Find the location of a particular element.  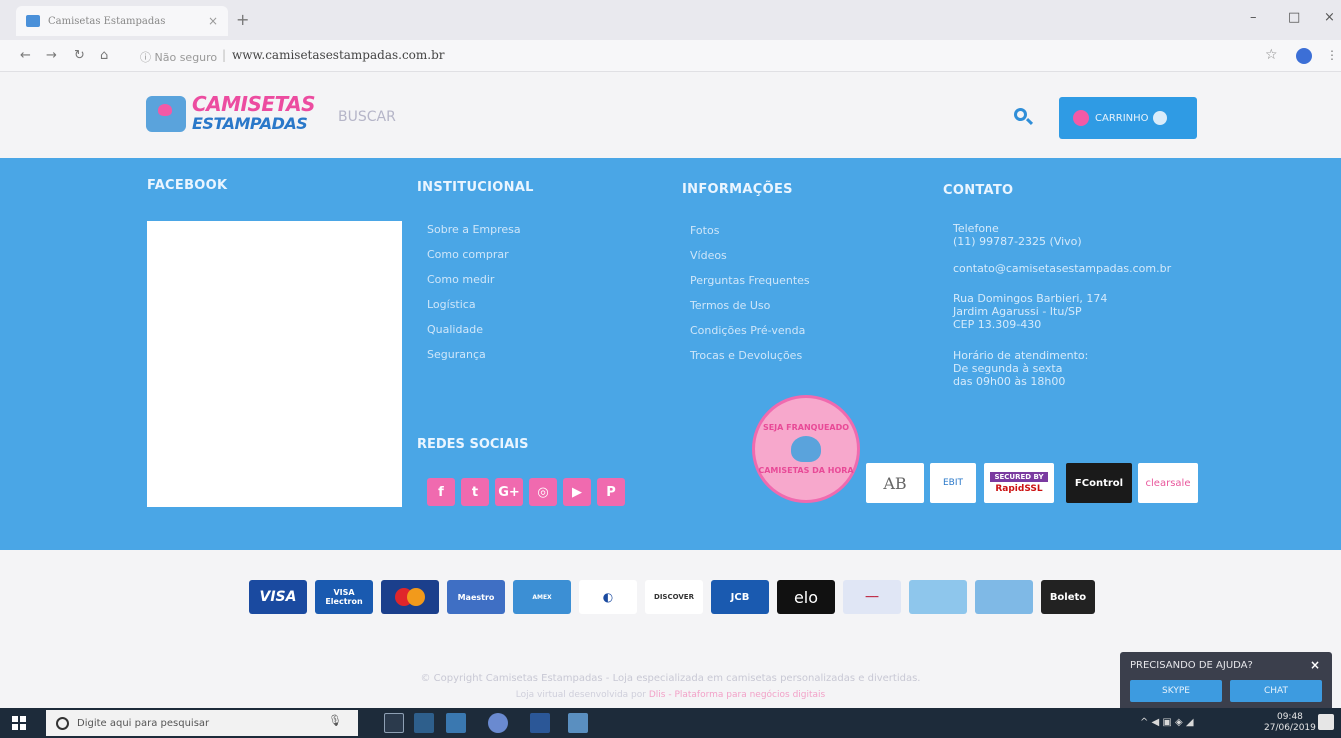

seal-fcontrol: FControl is located at coordinates (1099, 483).